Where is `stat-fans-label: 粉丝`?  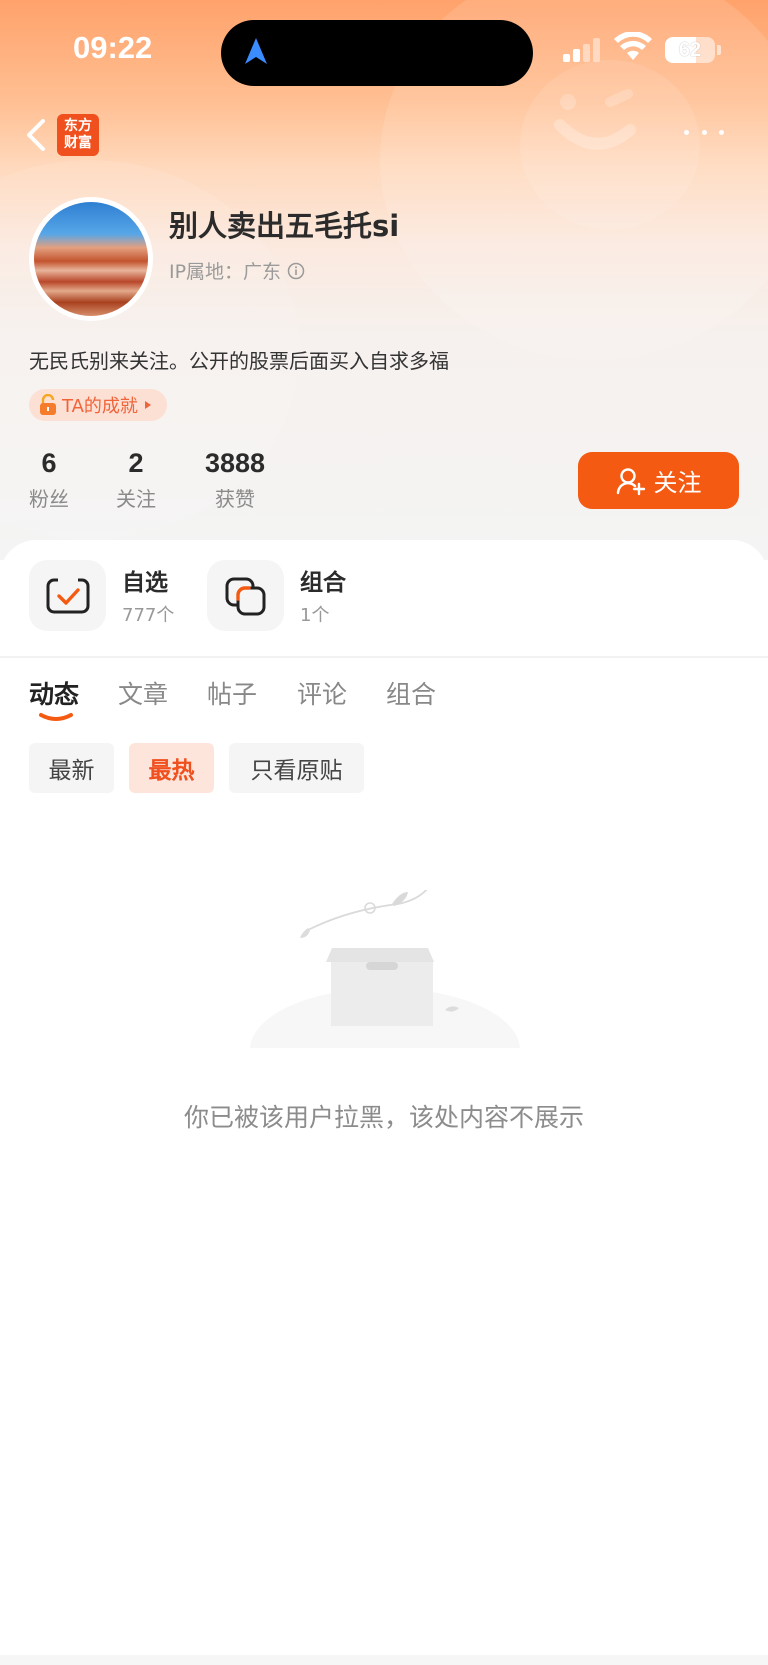
stat-fans-label: 粉丝 is located at coordinates (49, 499).